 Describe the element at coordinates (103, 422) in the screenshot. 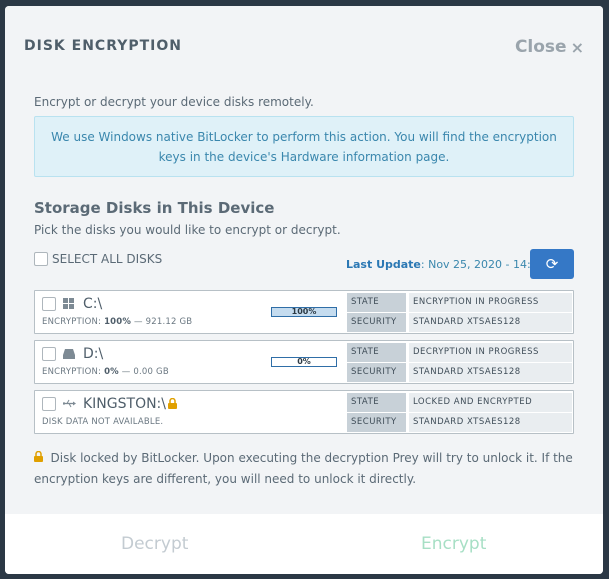

I see `disk-detail: DISK DATA NOT AVAILABLE.` at that location.